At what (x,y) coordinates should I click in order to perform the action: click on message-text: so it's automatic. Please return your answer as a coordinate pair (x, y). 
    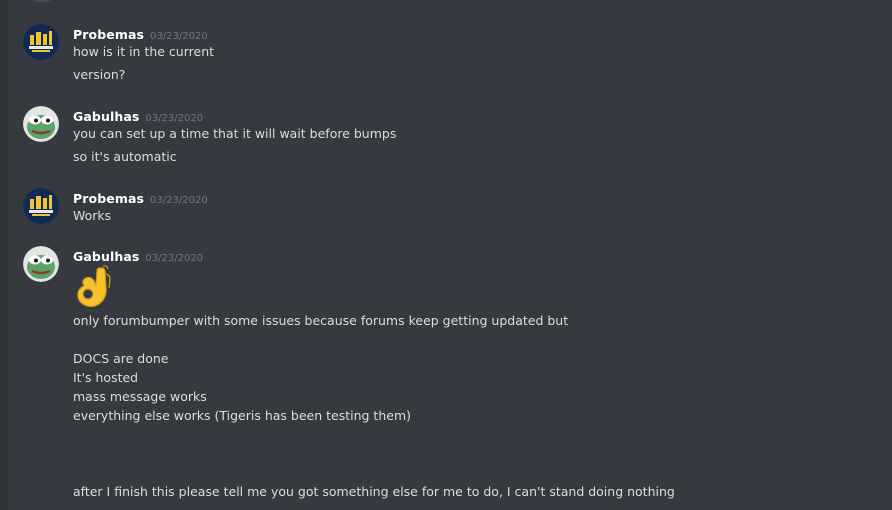
    Looking at the image, I should click on (125, 156).